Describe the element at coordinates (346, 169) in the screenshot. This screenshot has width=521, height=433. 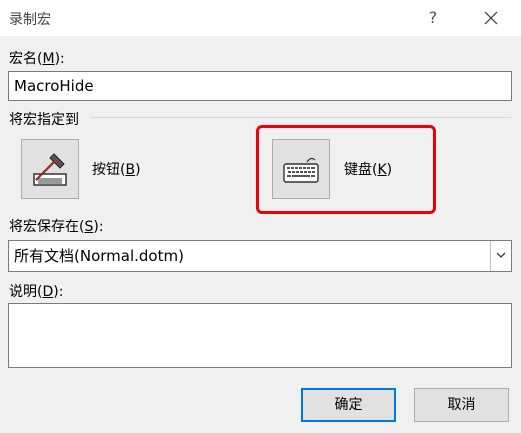
I see `keyboard-highlight-box` at that location.